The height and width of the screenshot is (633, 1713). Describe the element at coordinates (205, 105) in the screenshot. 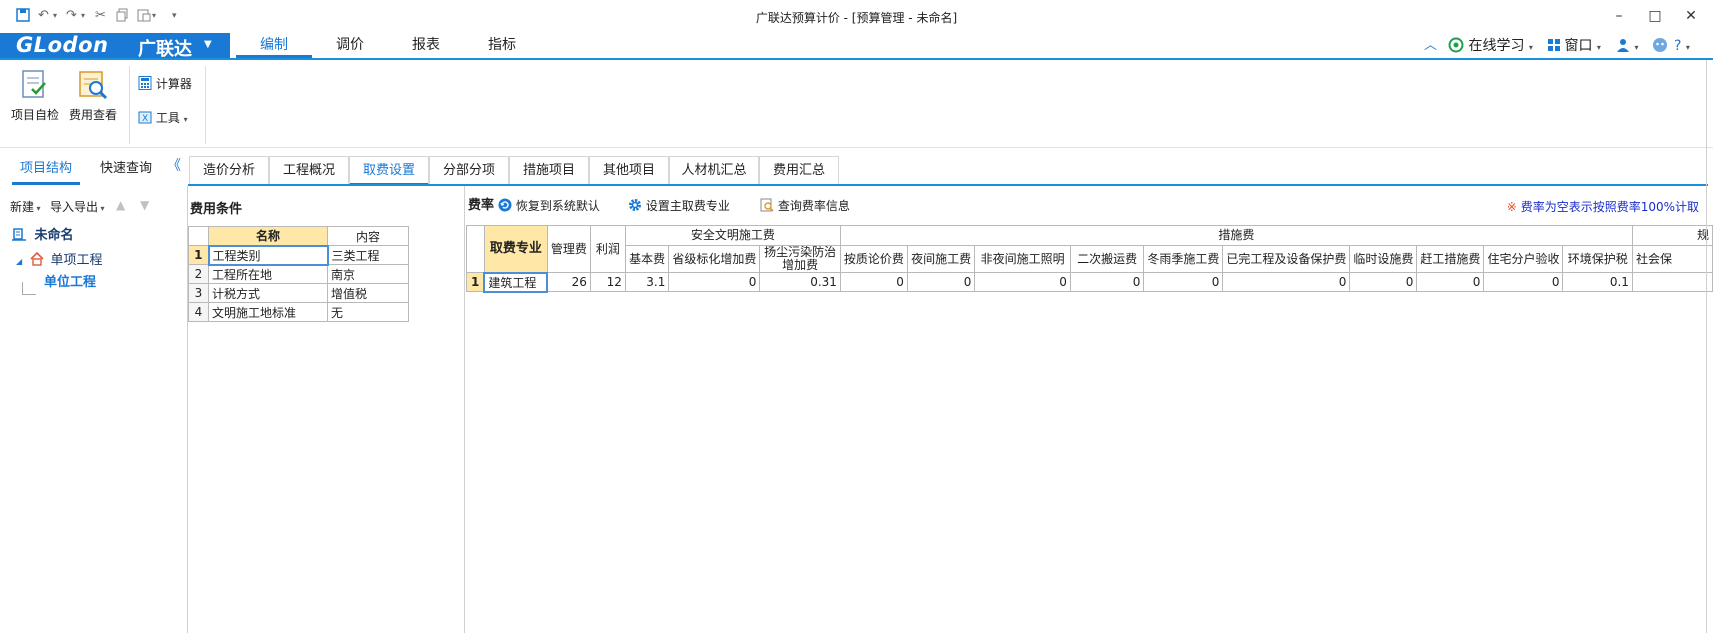

I see `ribbon-separator` at that location.